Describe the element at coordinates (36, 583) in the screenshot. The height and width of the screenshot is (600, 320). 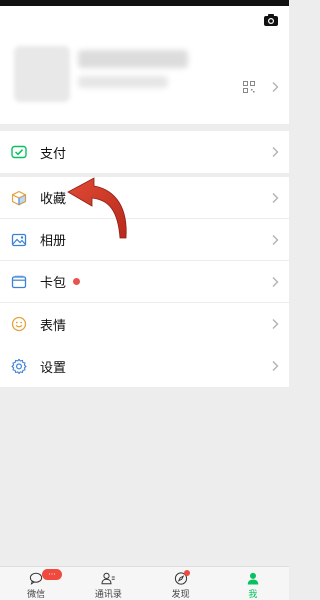
I see `tab-chats: 微信 ···` at that location.